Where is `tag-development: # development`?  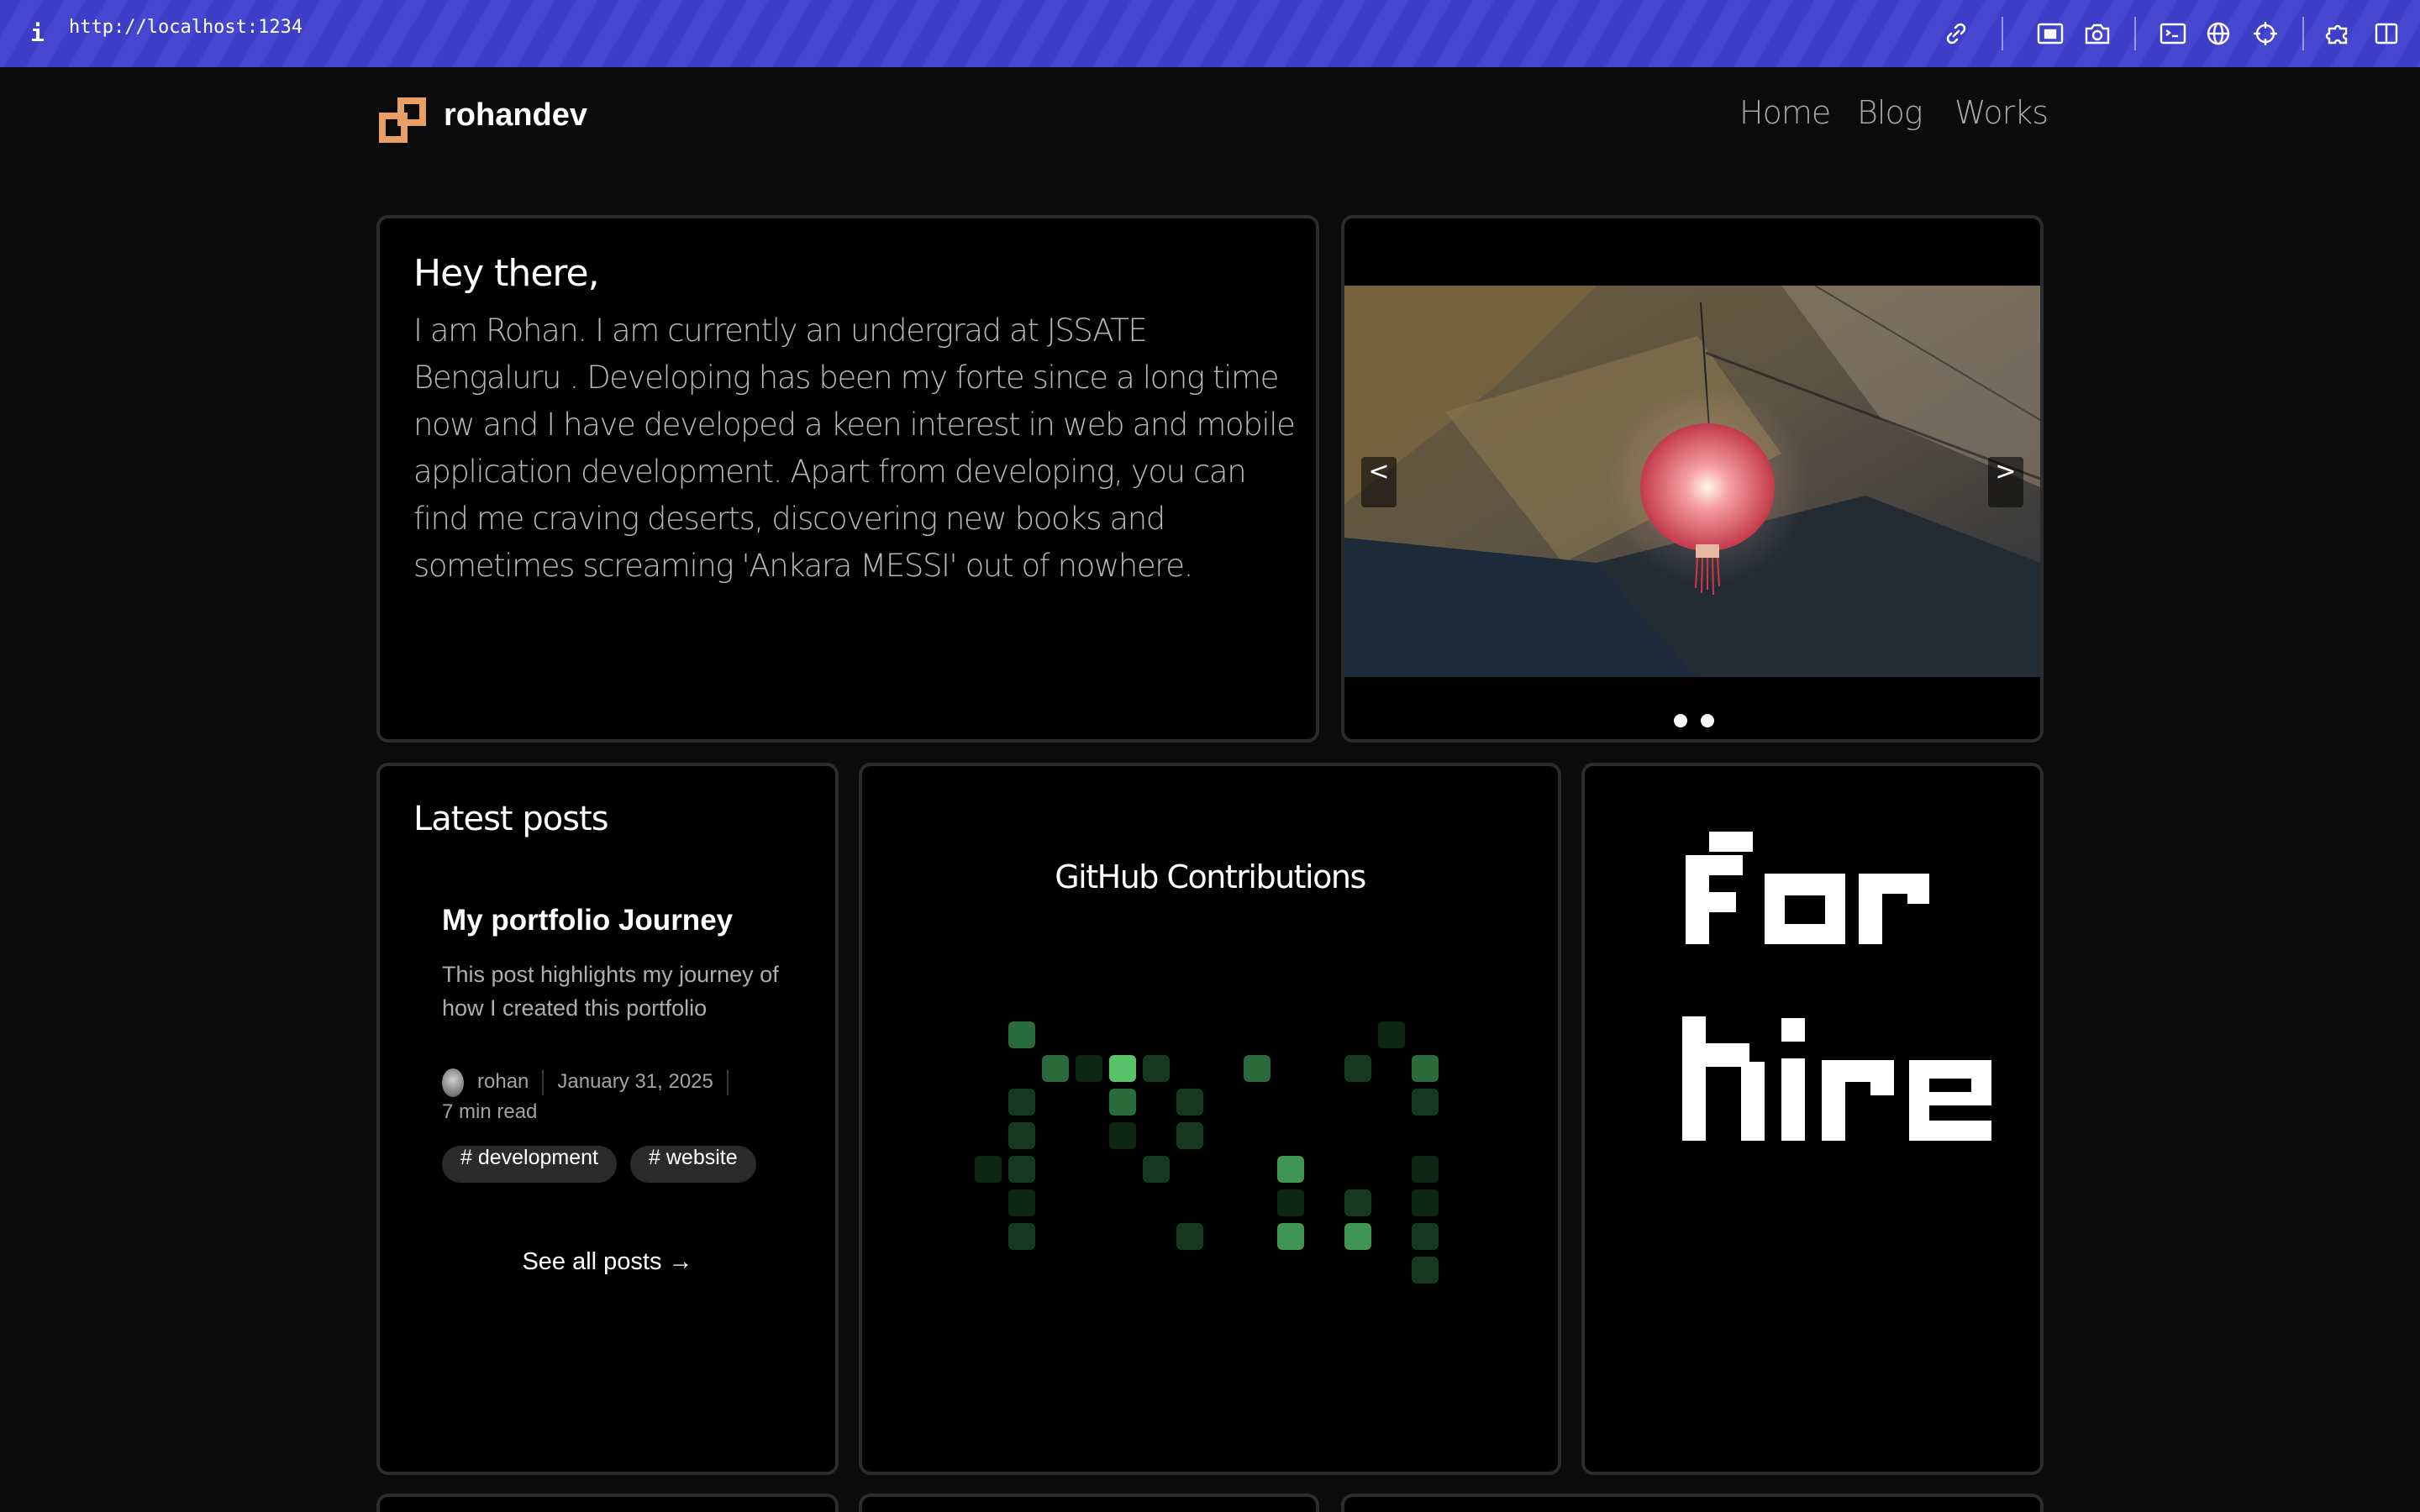
tag-development: # development is located at coordinates (530, 1164).